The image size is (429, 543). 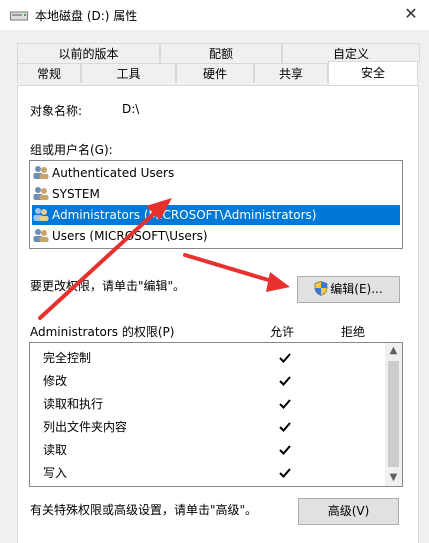 What do you see at coordinates (205, 427) in the screenshot?
I see `permission-row: 列出文件夹内容` at bounding box center [205, 427].